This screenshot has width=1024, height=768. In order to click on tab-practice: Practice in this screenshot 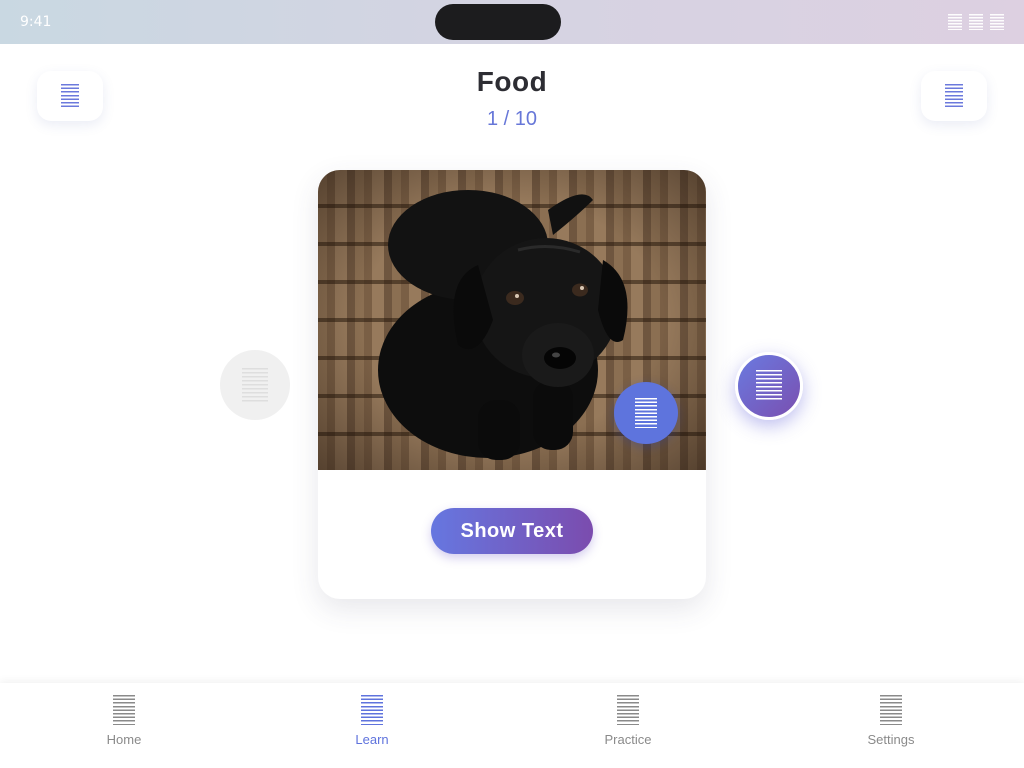, I will do `click(628, 721)`.